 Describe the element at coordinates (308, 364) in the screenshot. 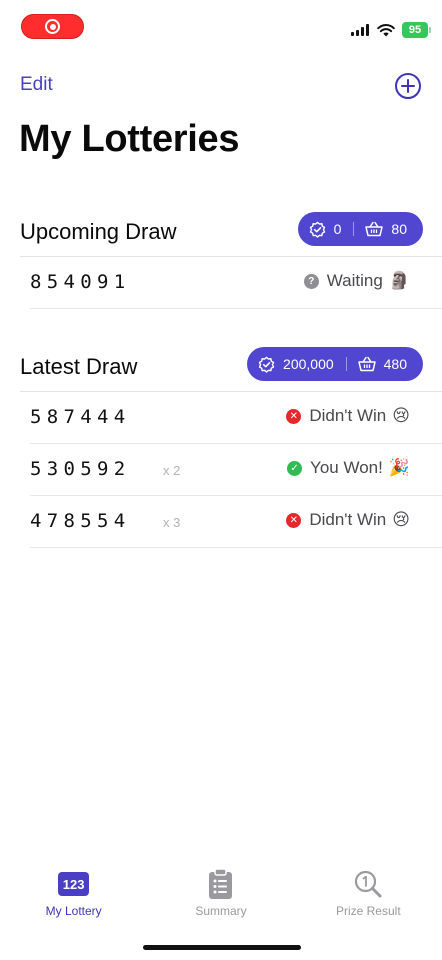

I see `verified-count: 200,000` at that location.